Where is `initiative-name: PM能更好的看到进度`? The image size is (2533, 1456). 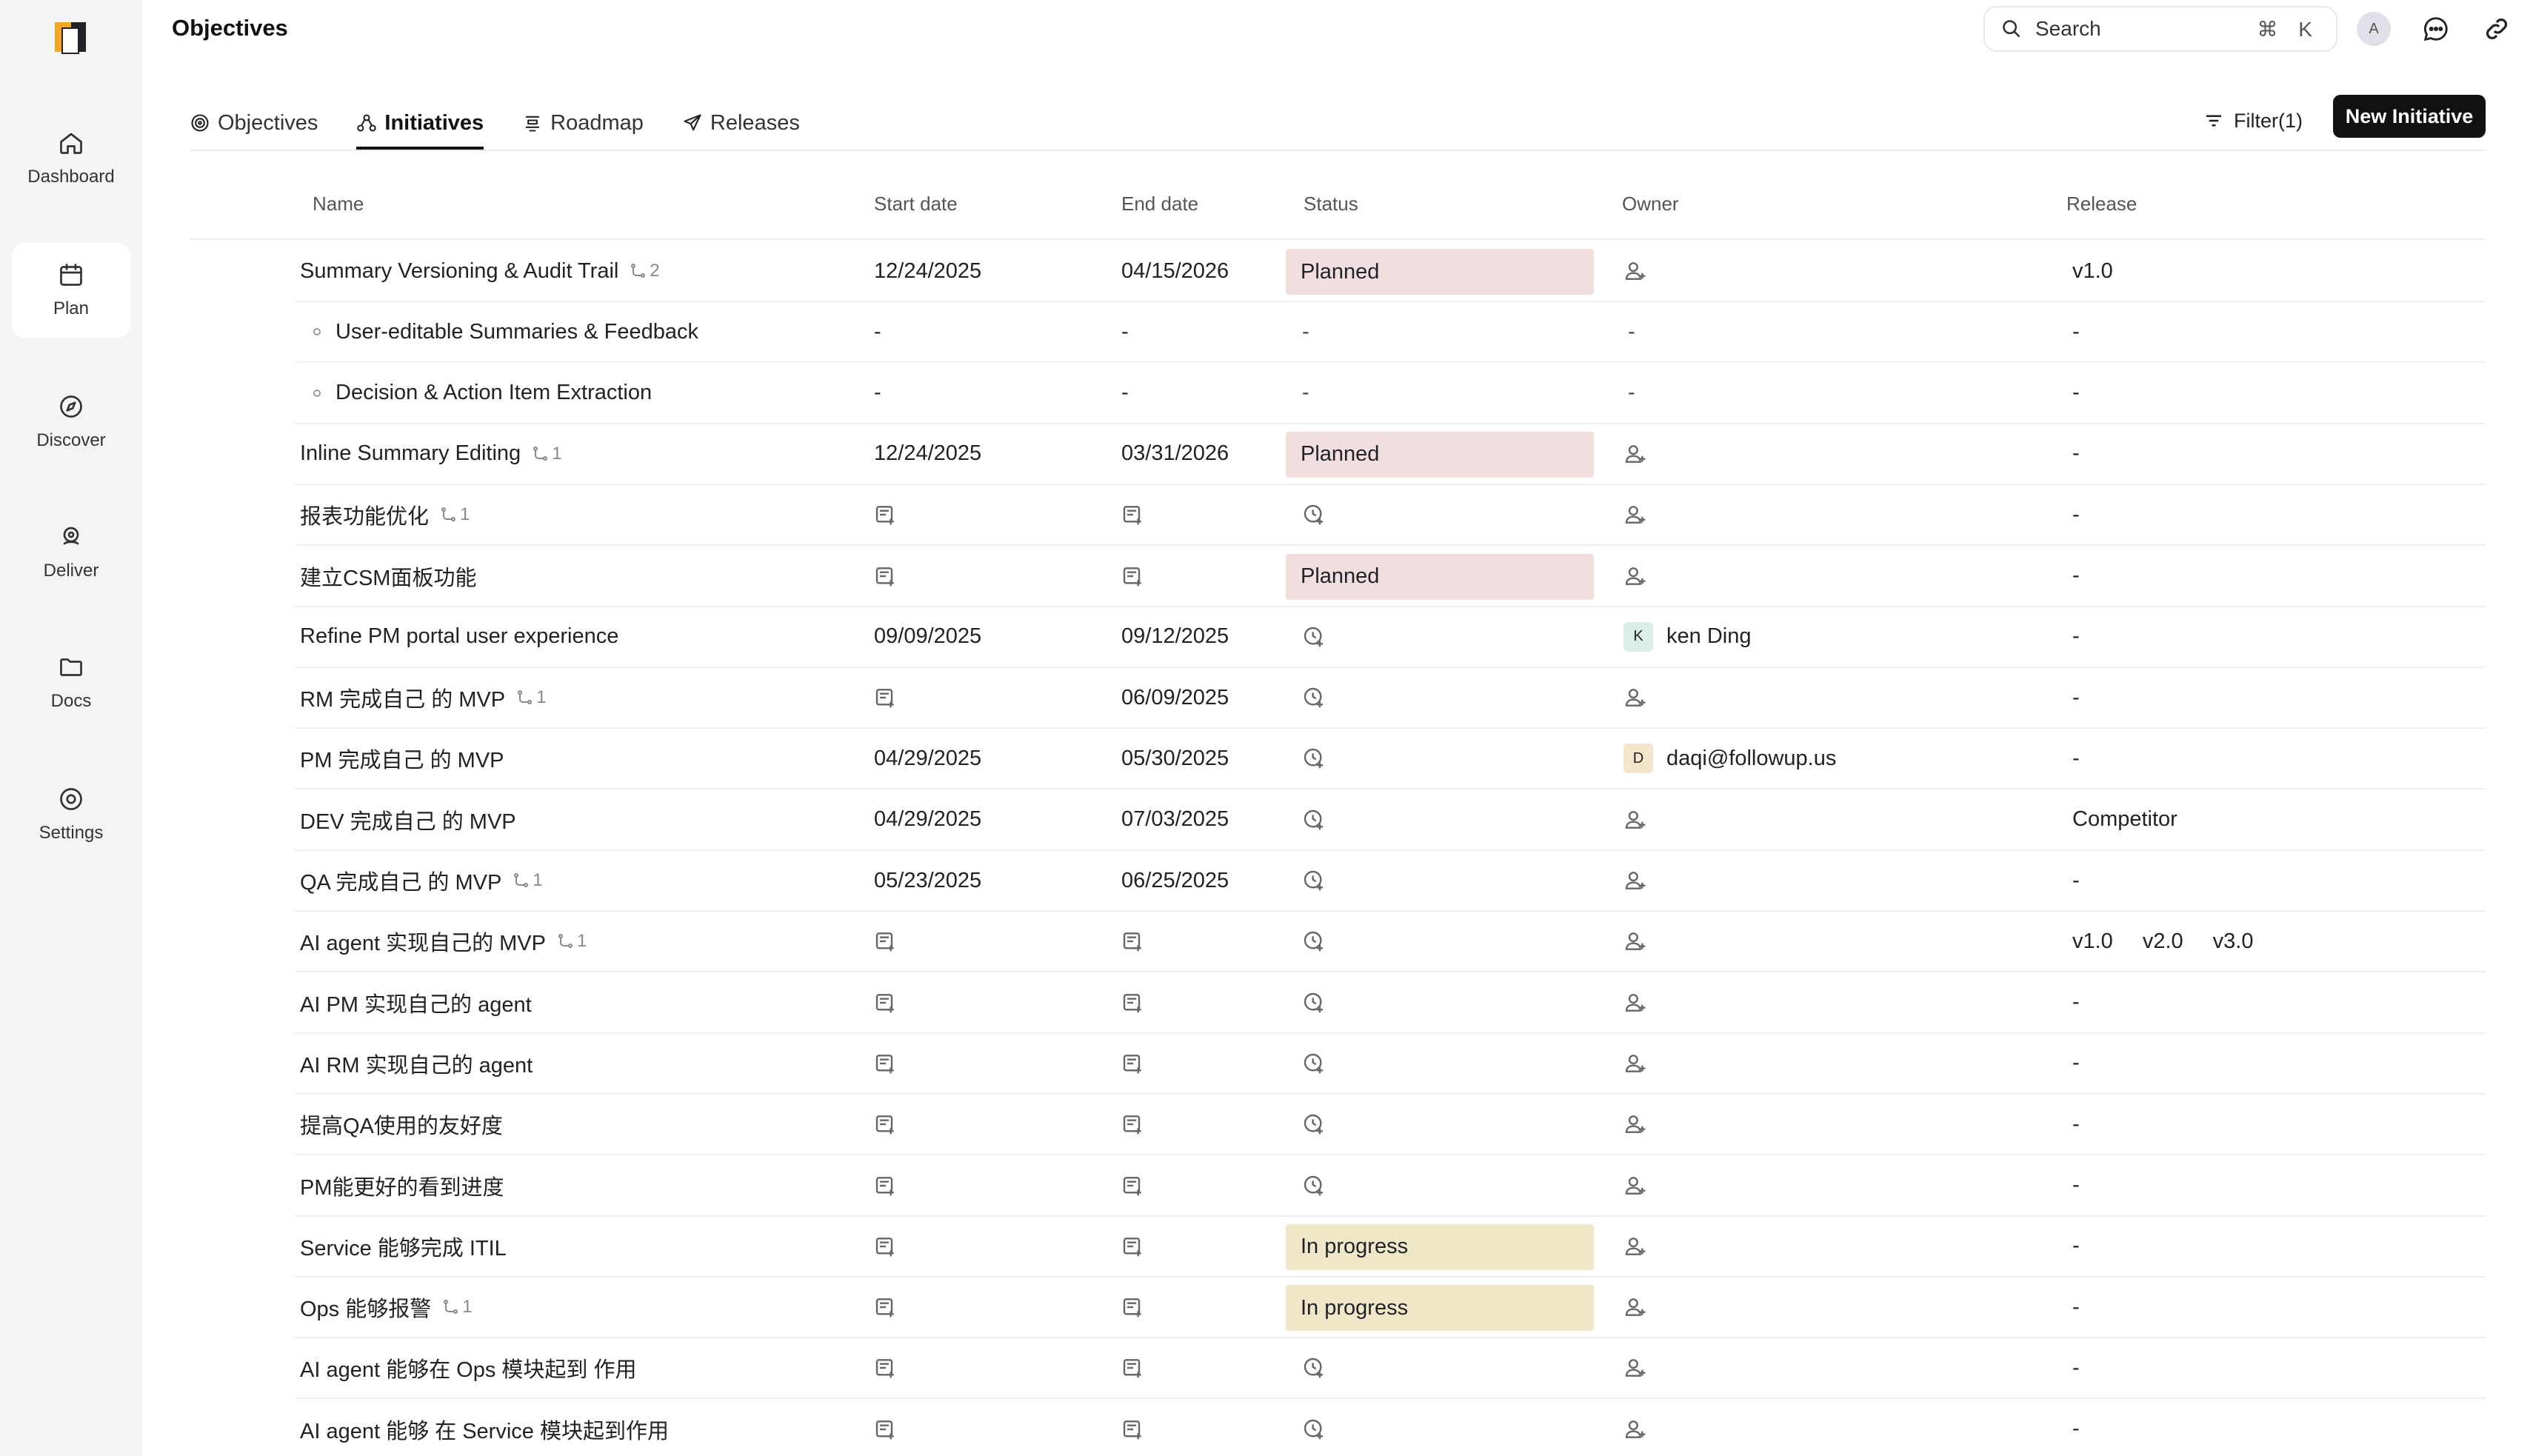
initiative-name: PM能更好的看到进度 is located at coordinates (402, 1185).